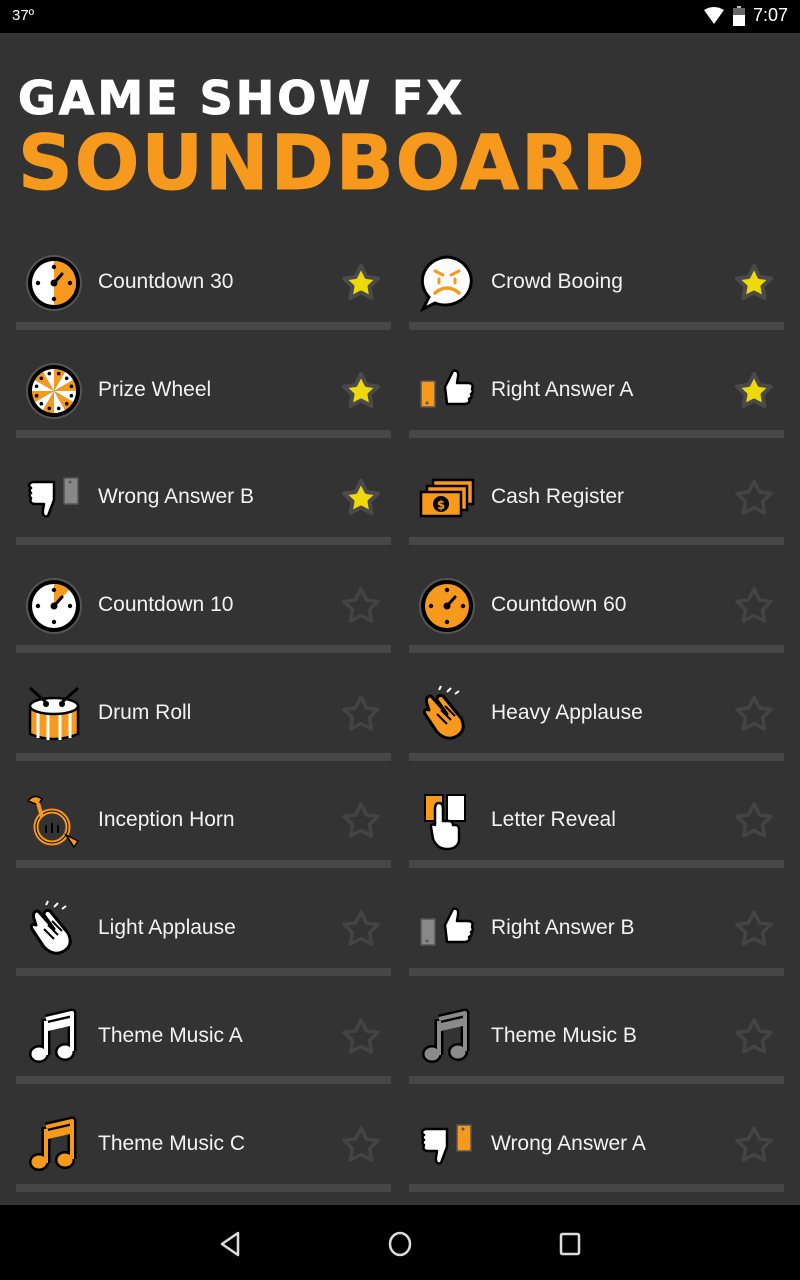 This screenshot has height=1280, width=800. I want to click on clock-full-icon, so click(447, 606).